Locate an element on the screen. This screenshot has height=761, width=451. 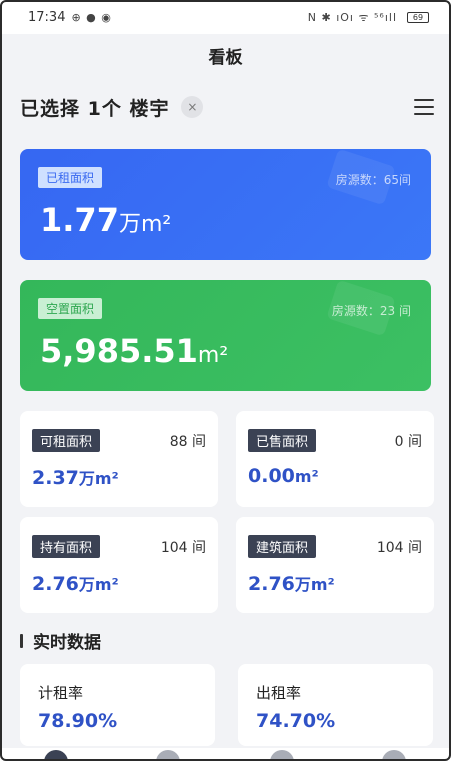
stat-tag: 已售面积 is located at coordinates (282, 440).